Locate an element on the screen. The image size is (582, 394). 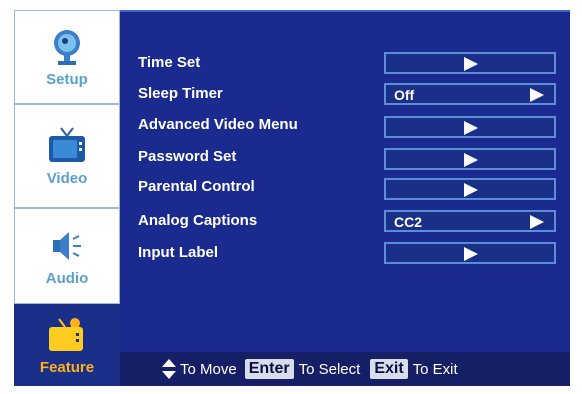
feature-tv-icon is located at coordinates (67, 335).